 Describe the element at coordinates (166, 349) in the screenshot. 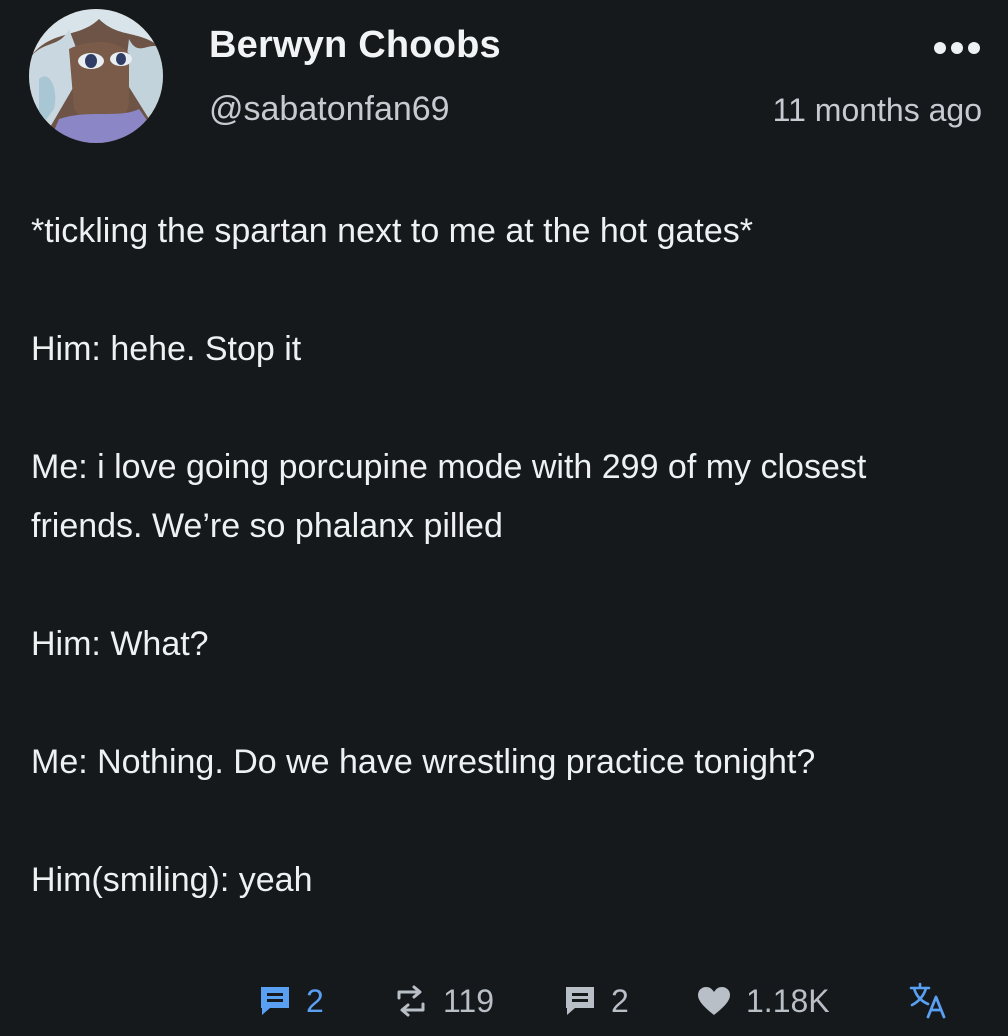

I see `post-paragraph: Him: hehe. Stop it` at that location.